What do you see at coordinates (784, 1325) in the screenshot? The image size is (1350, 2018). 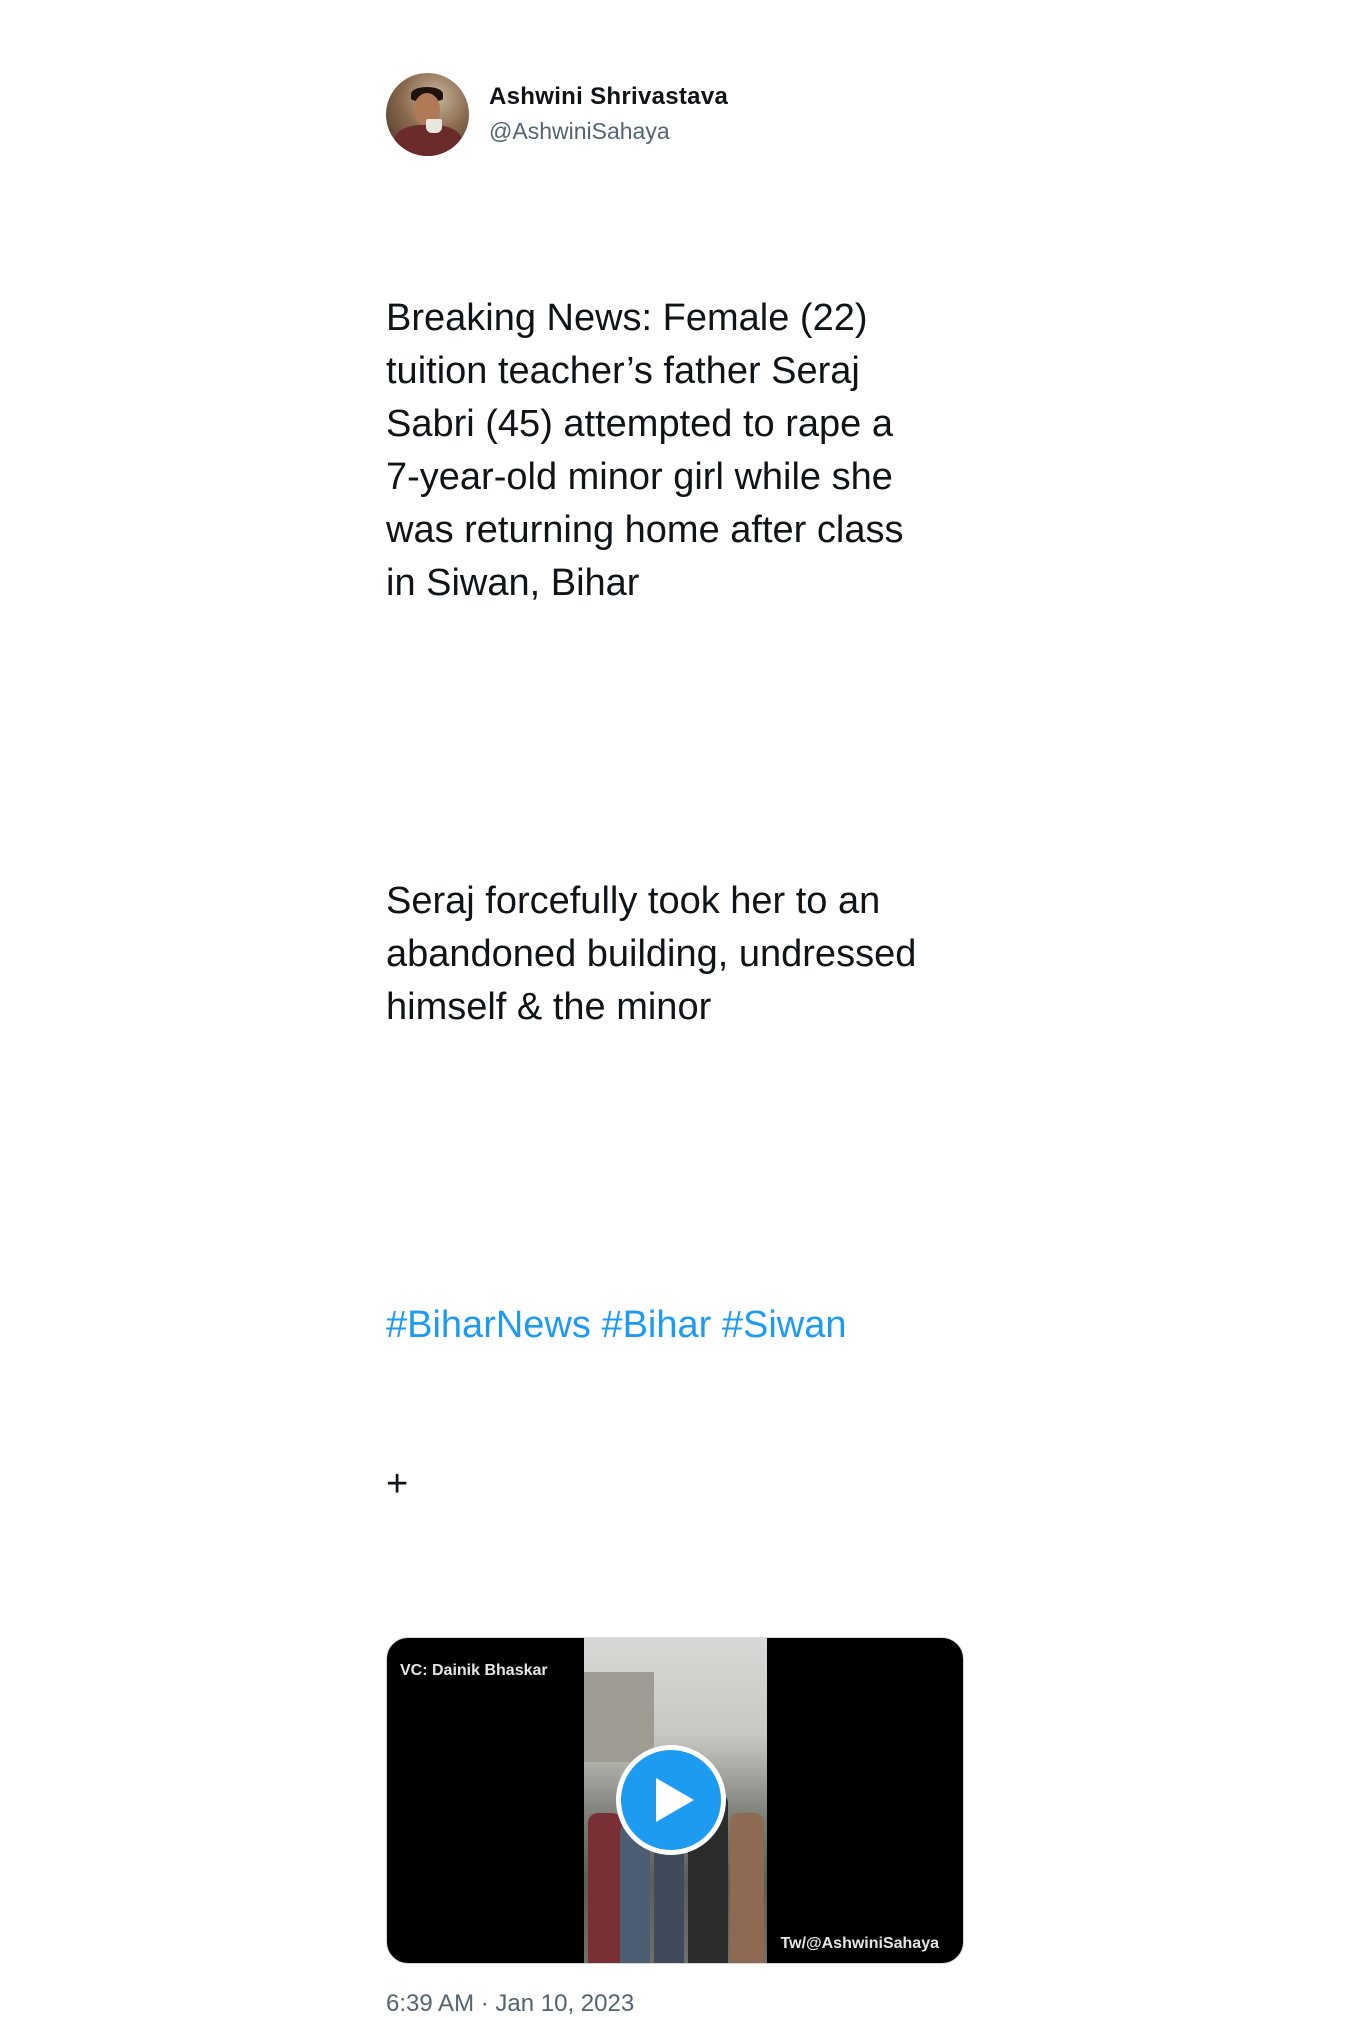 I see `hashtag-siwan: #Siwan` at bounding box center [784, 1325].